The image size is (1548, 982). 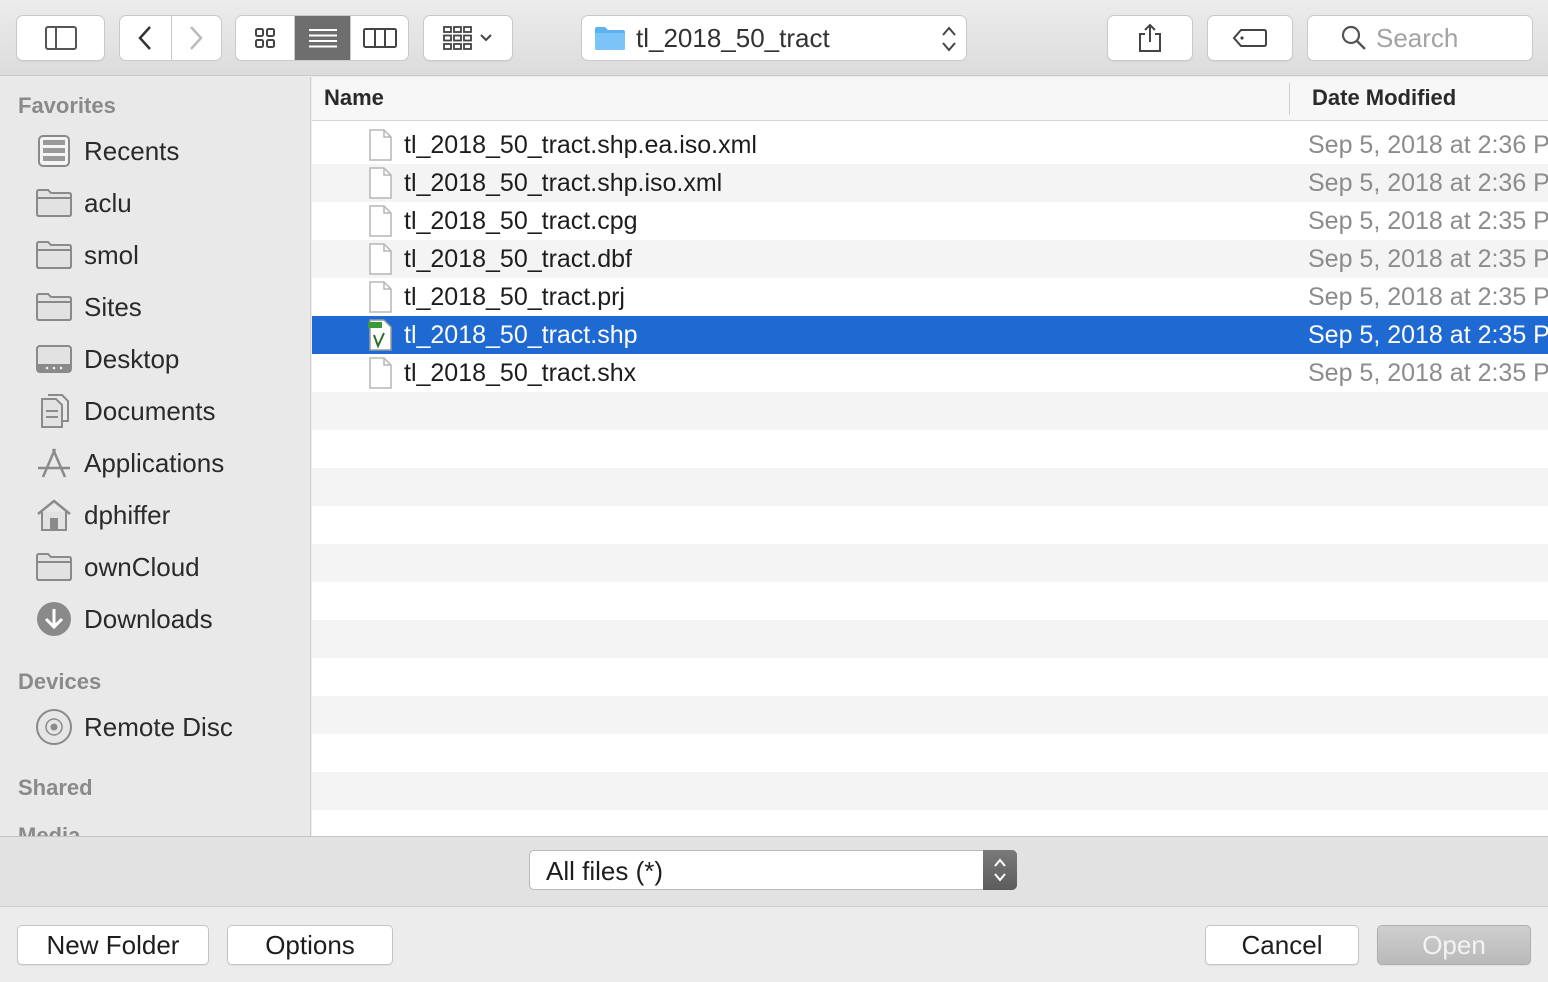 What do you see at coordinates (457, 38) in the screenshot?
I see `group-icon` at bounding box center [457, 38].